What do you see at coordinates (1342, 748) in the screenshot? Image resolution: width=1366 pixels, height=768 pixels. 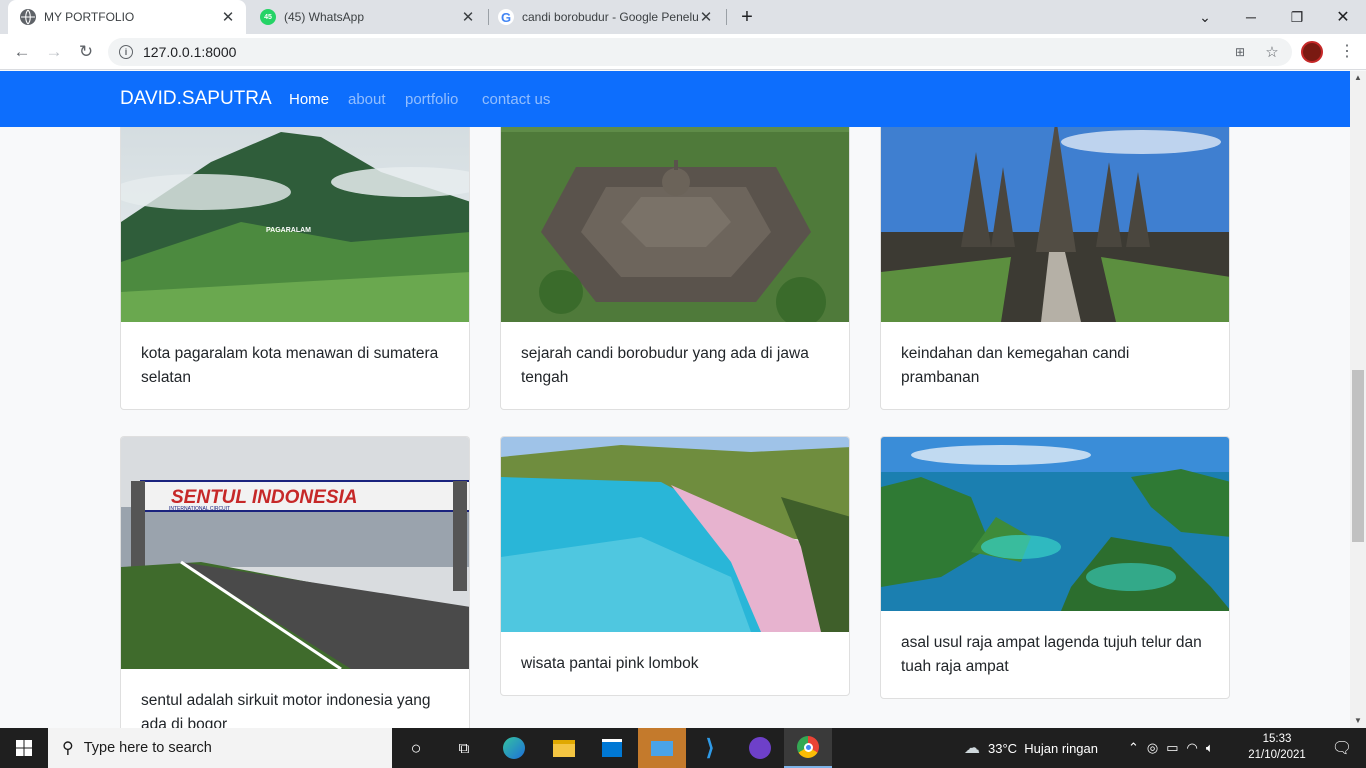 I see `notifications-icon: 🗨︎` at bounding box center [1342, 748].